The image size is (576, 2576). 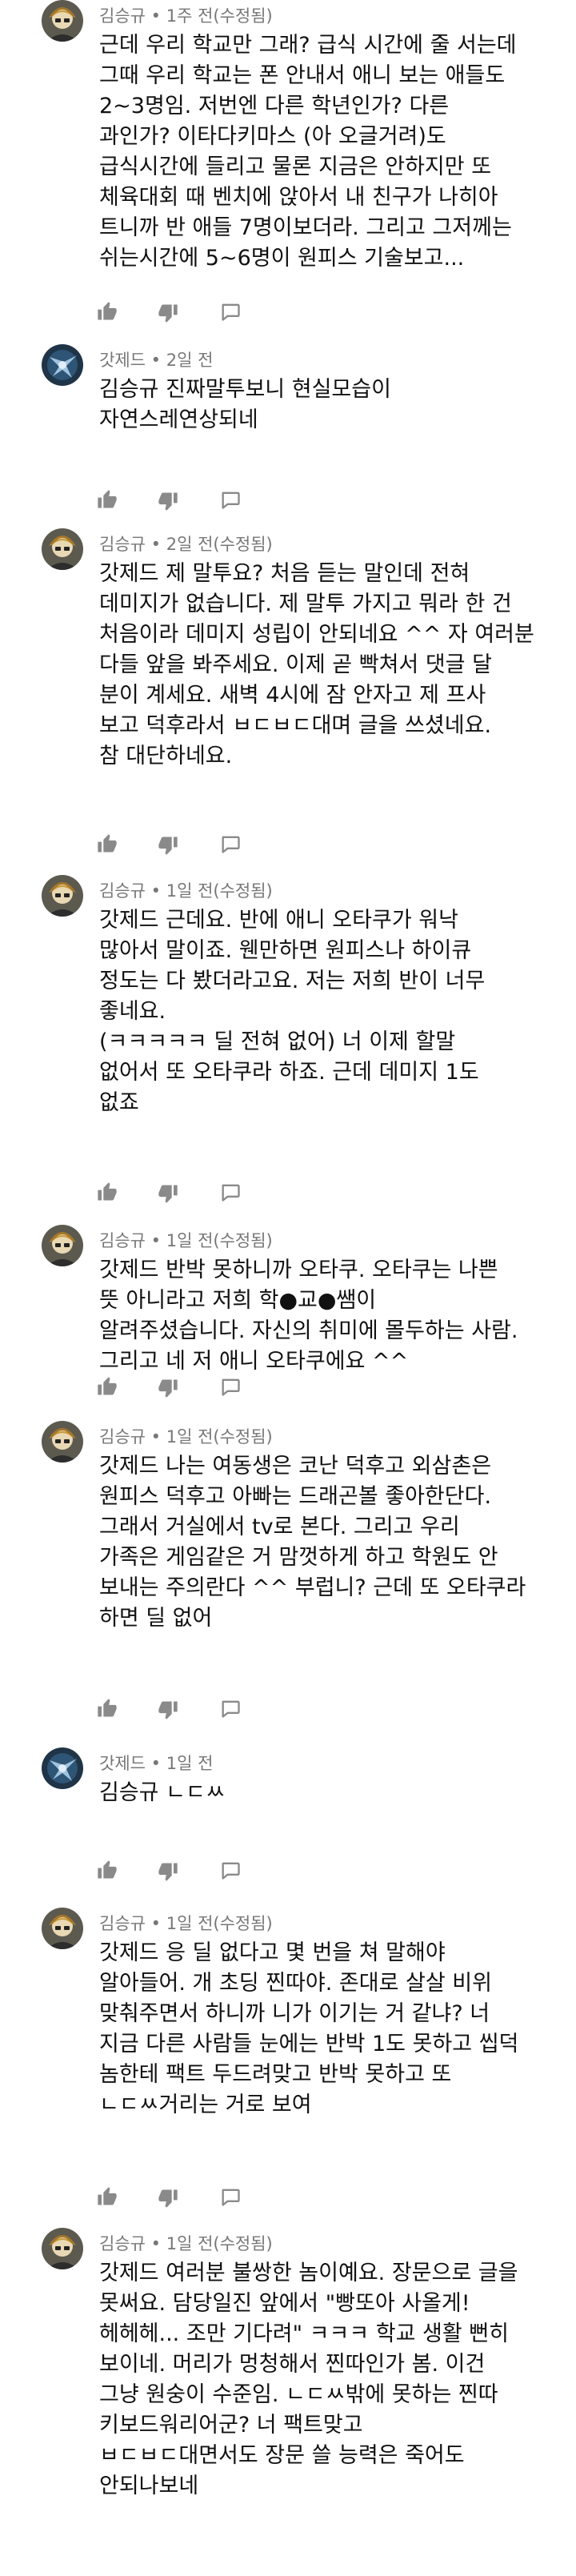 I want to click on comment-text-line: 처음이라 데미지 성립이 안되네요 ^^ 자 여러분, so click(x=316, y=635).